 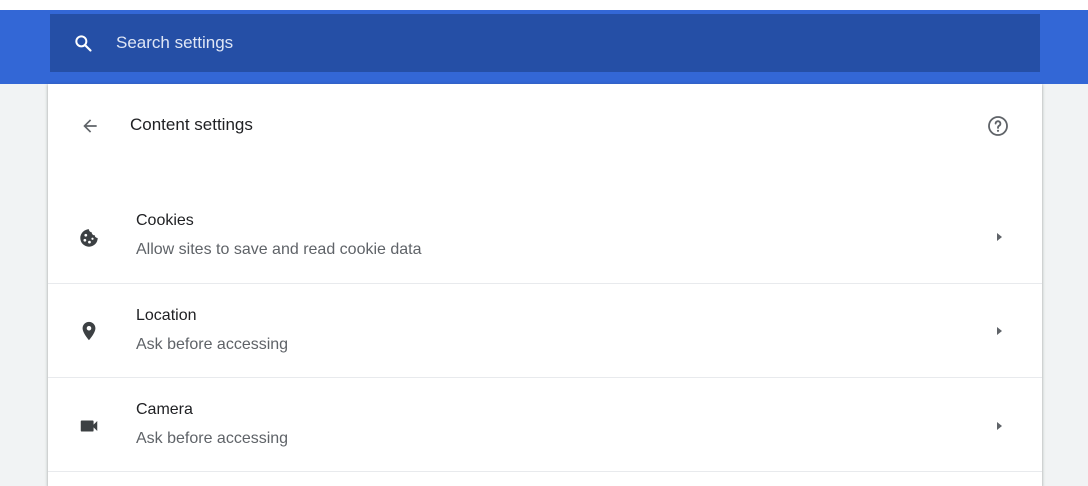 What do you see at coordinates (89, 238) in the screenshot?
I see `cookie-icon` at bounding box center [89, 238].